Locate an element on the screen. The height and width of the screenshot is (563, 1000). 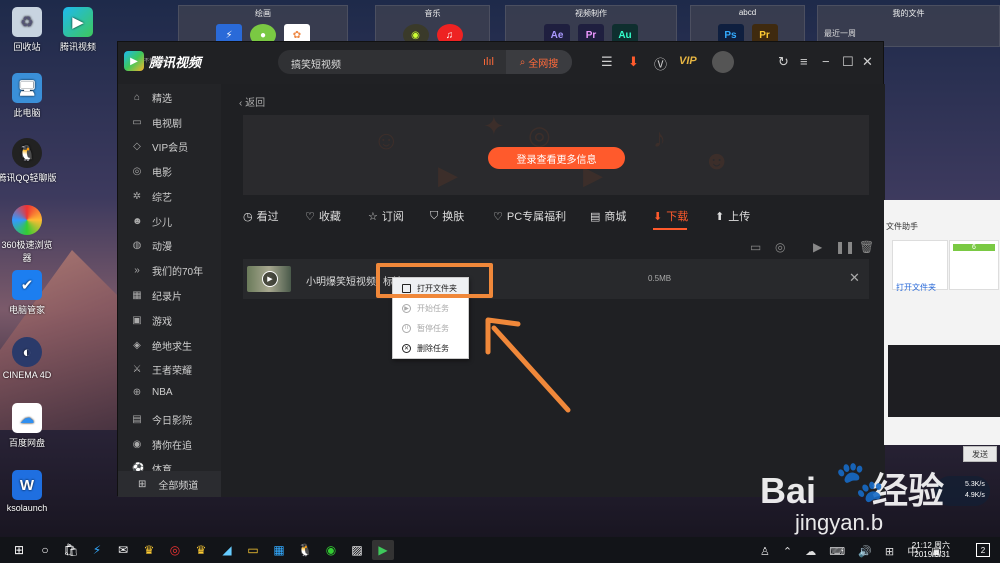
annotation-highlight-box is located at coordinates (434, 280).